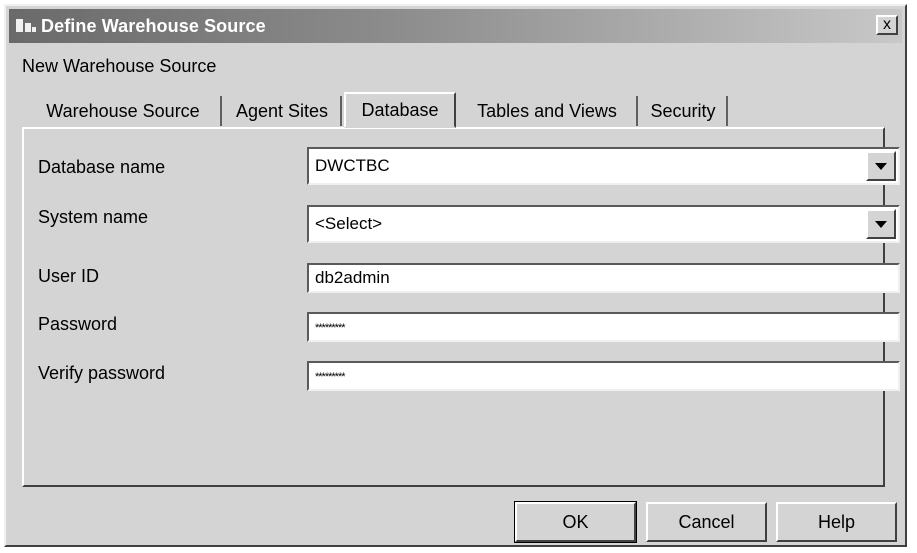 The image size is (917, 553). What do you see at coordinates (93, 217) in the screenshot?
I see `system-name-label: System name` at bounding box center [93, 217].